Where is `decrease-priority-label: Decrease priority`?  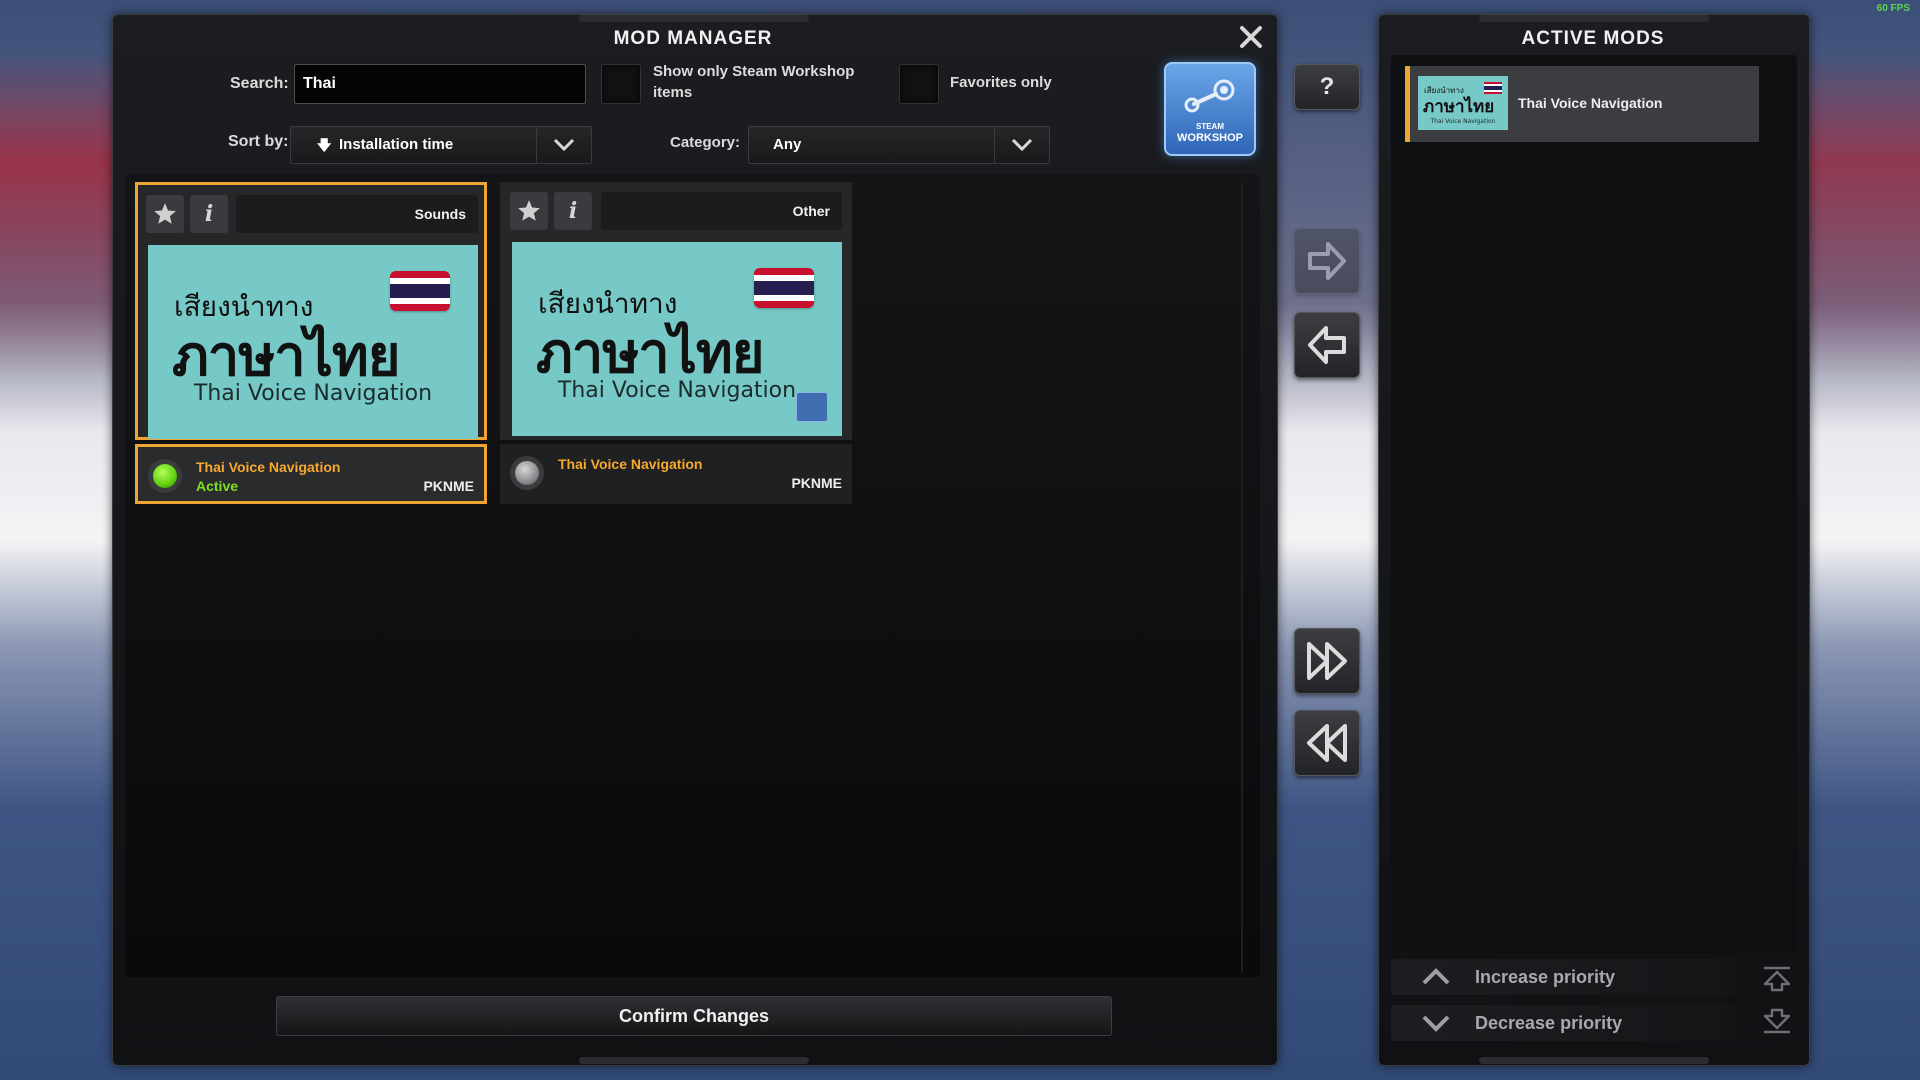 decrease-priority-label: Decrease priority is located at coordinates (1549, 1023).